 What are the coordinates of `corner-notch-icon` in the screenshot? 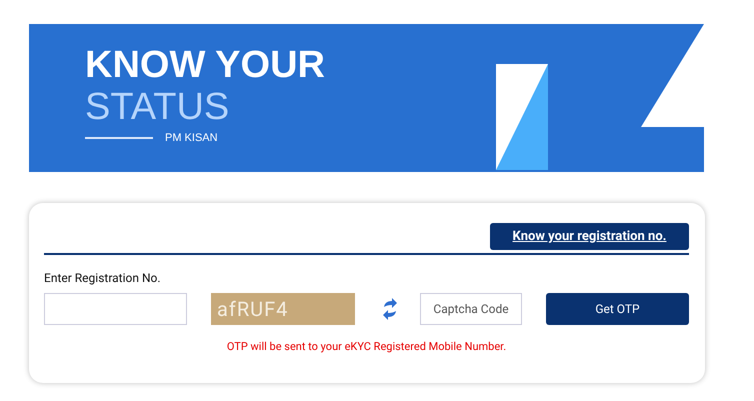 It's located at (672, 75).